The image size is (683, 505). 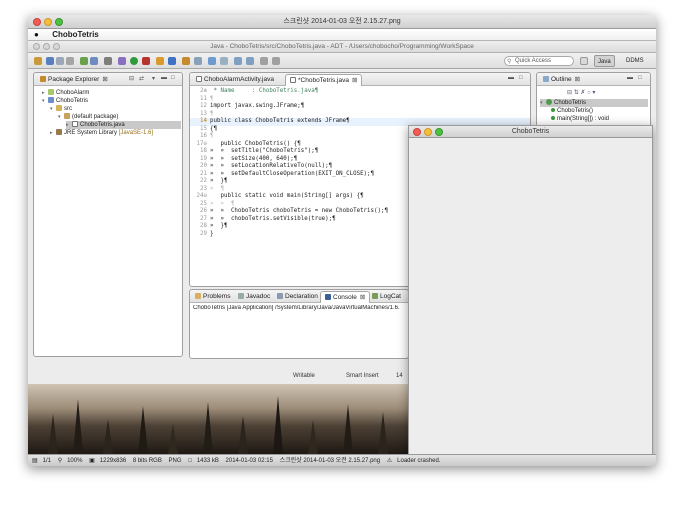 What do you see at coordinates (212, 61) in the screenshot?
I see `toggle-mark-icon` at bounding box center [212, 61].